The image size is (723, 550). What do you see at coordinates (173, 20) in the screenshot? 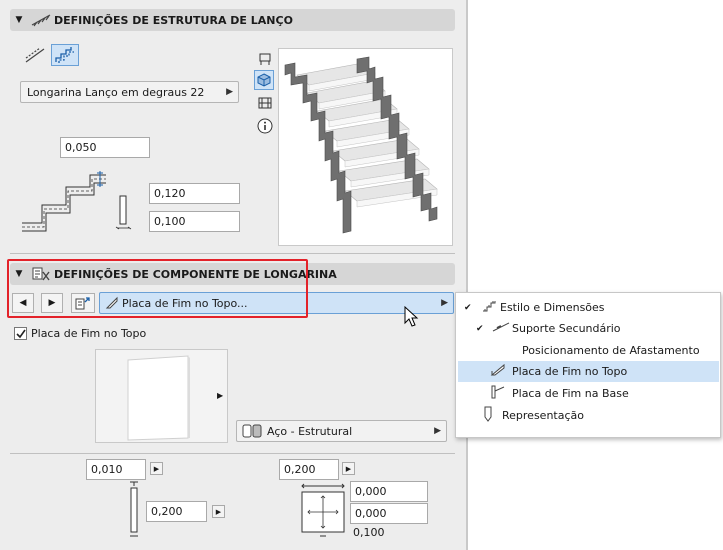
I see `section-title: DEFINIÇÕES DE ESTRUTURA DE LANÇO` at bounding box center [173, 20].